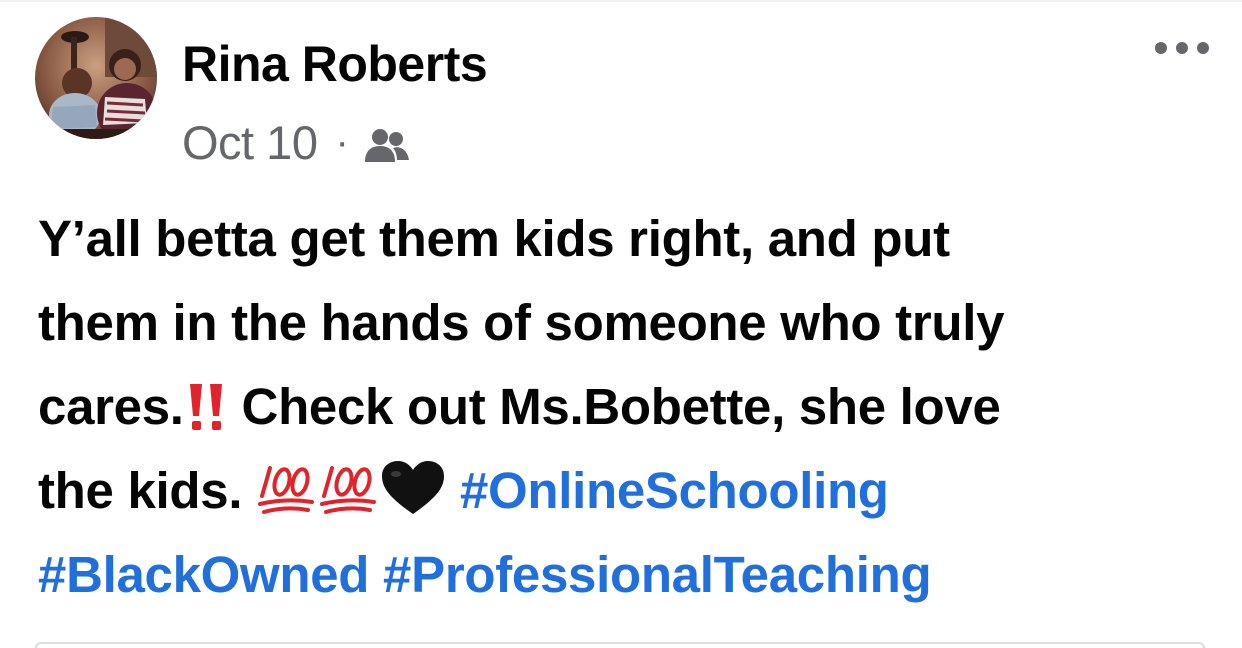 The width and height of the screenshot is (1242, 648). I want to click on profile-photo, so click(96, 78).